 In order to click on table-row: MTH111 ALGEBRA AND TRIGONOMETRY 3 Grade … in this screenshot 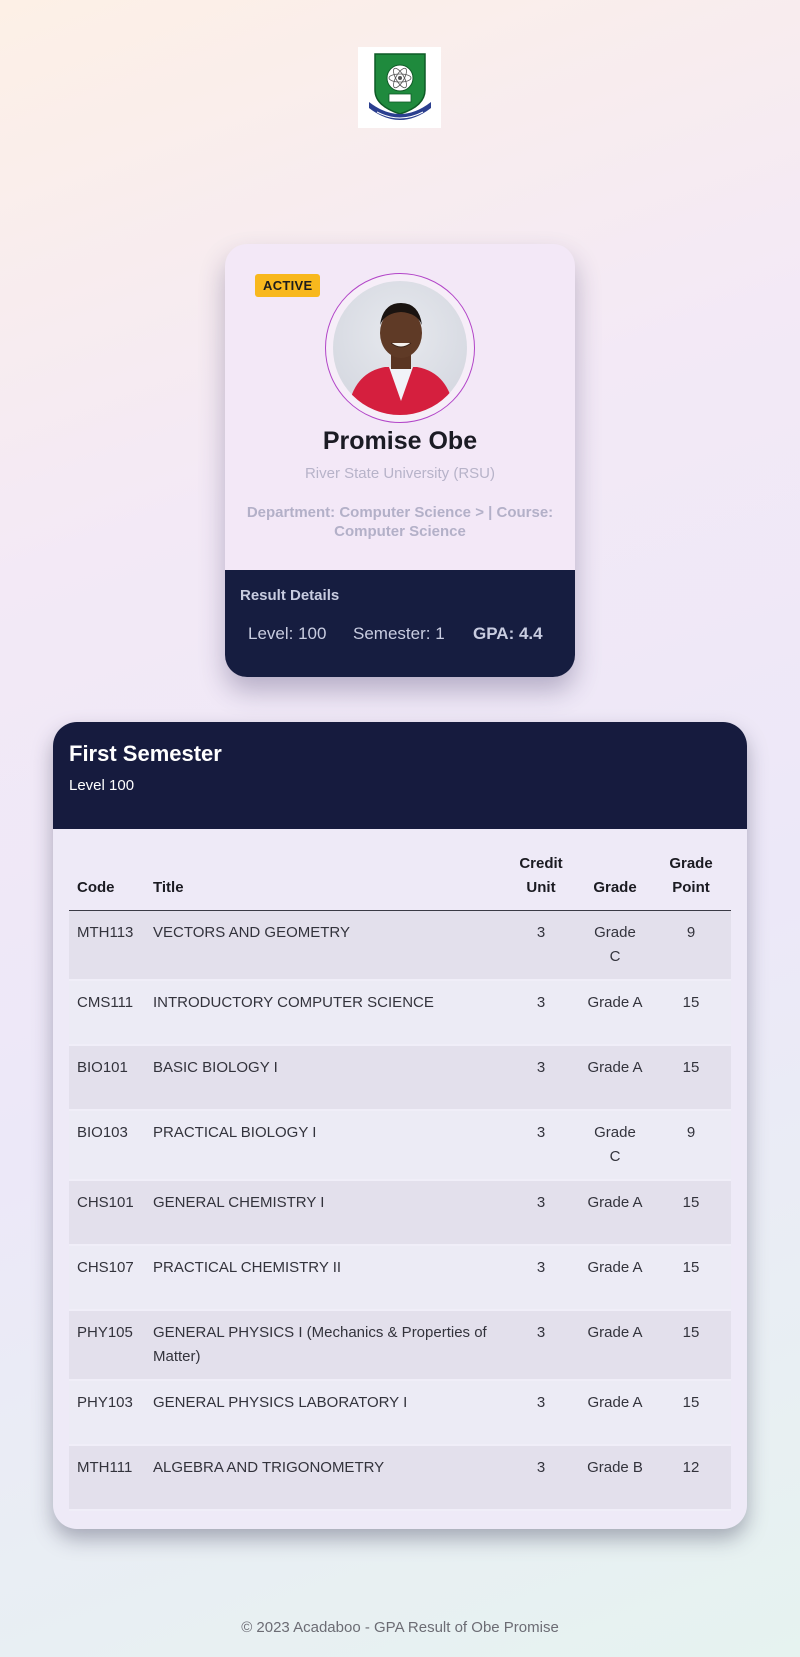, I will do `click(400, 1478)`.